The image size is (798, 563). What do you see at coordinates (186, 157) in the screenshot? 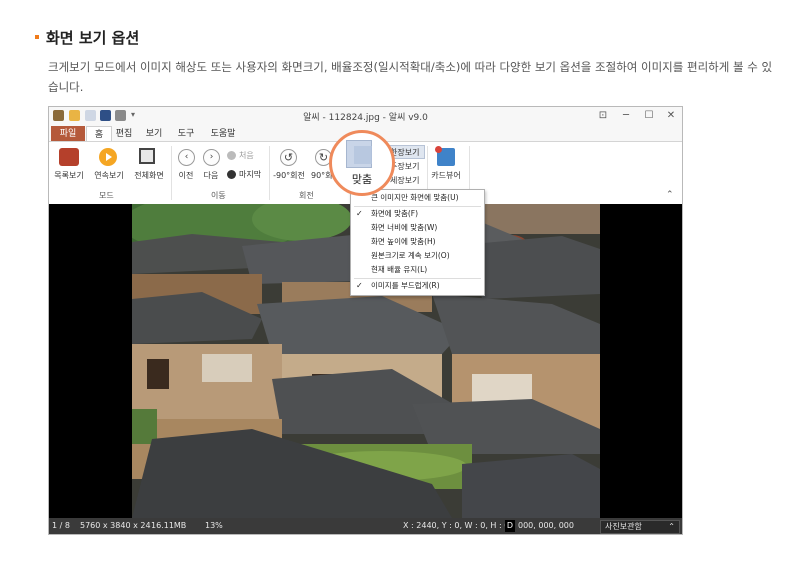
I see `prev-arrow-icon: ‹` at bounding box center [186, 157].